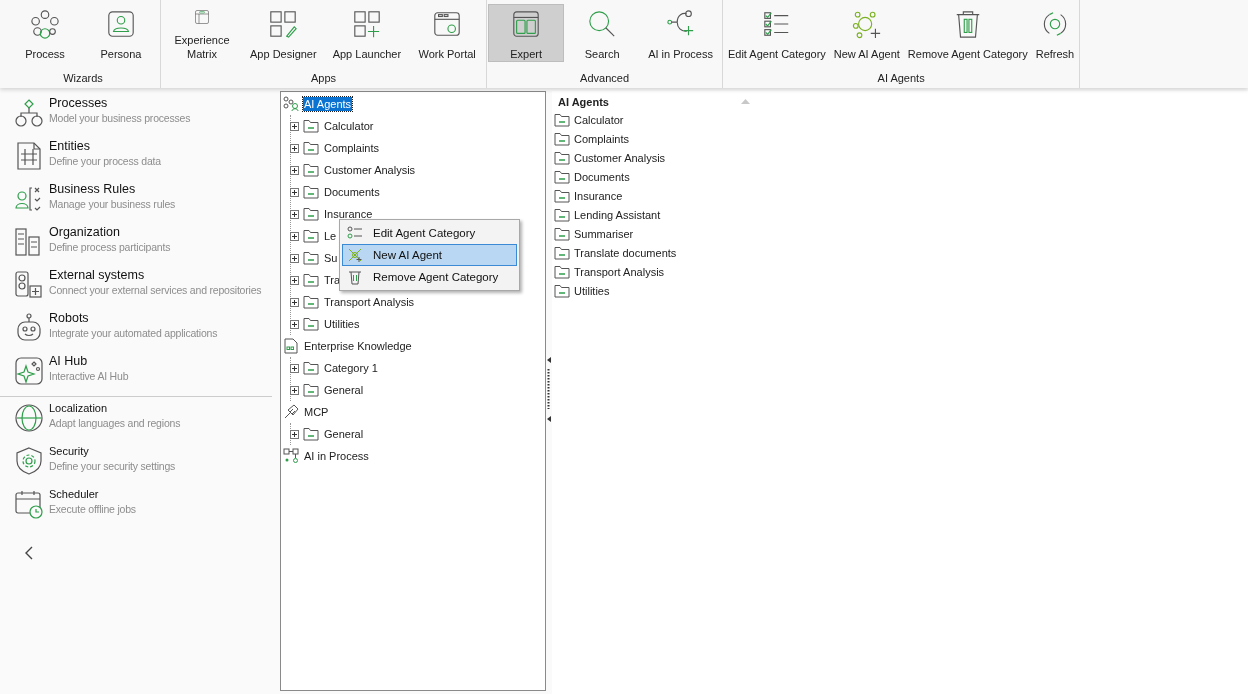  I want to click on list-item: Utilities, so click(592, 290).